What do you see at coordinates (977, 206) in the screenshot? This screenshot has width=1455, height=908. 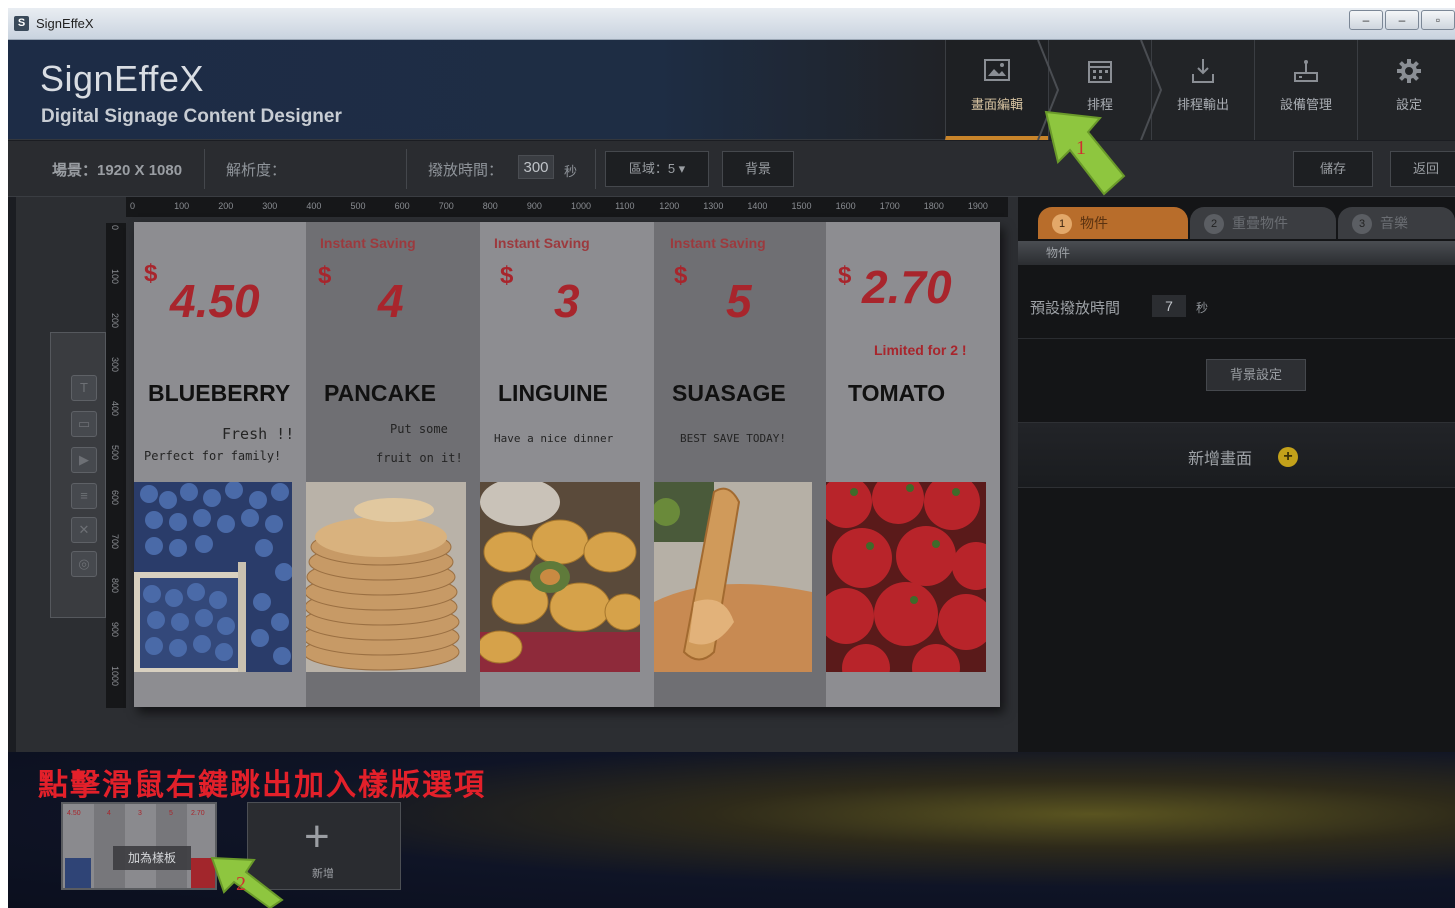 I see `ruler-tick-label: 1900` at bounding box center [977, 206].